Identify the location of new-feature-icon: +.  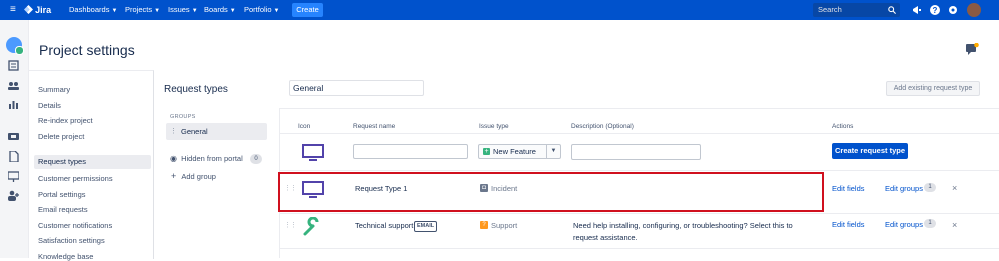
(486, 151).